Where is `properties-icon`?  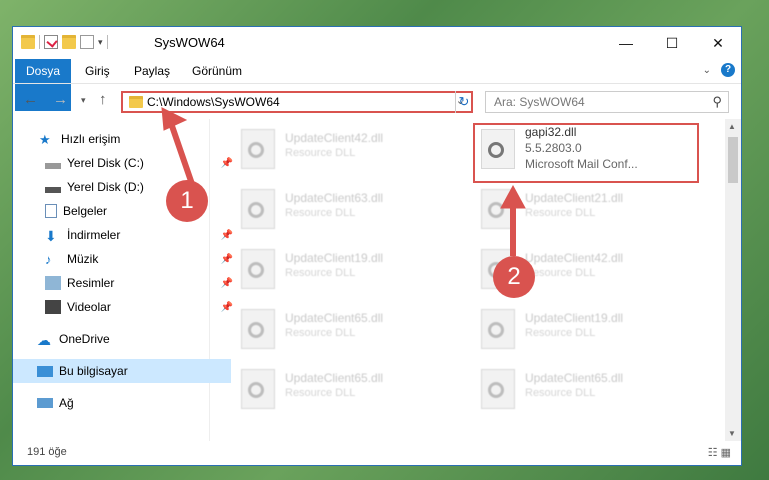
properties-icon is located at coordinates (51, 42).